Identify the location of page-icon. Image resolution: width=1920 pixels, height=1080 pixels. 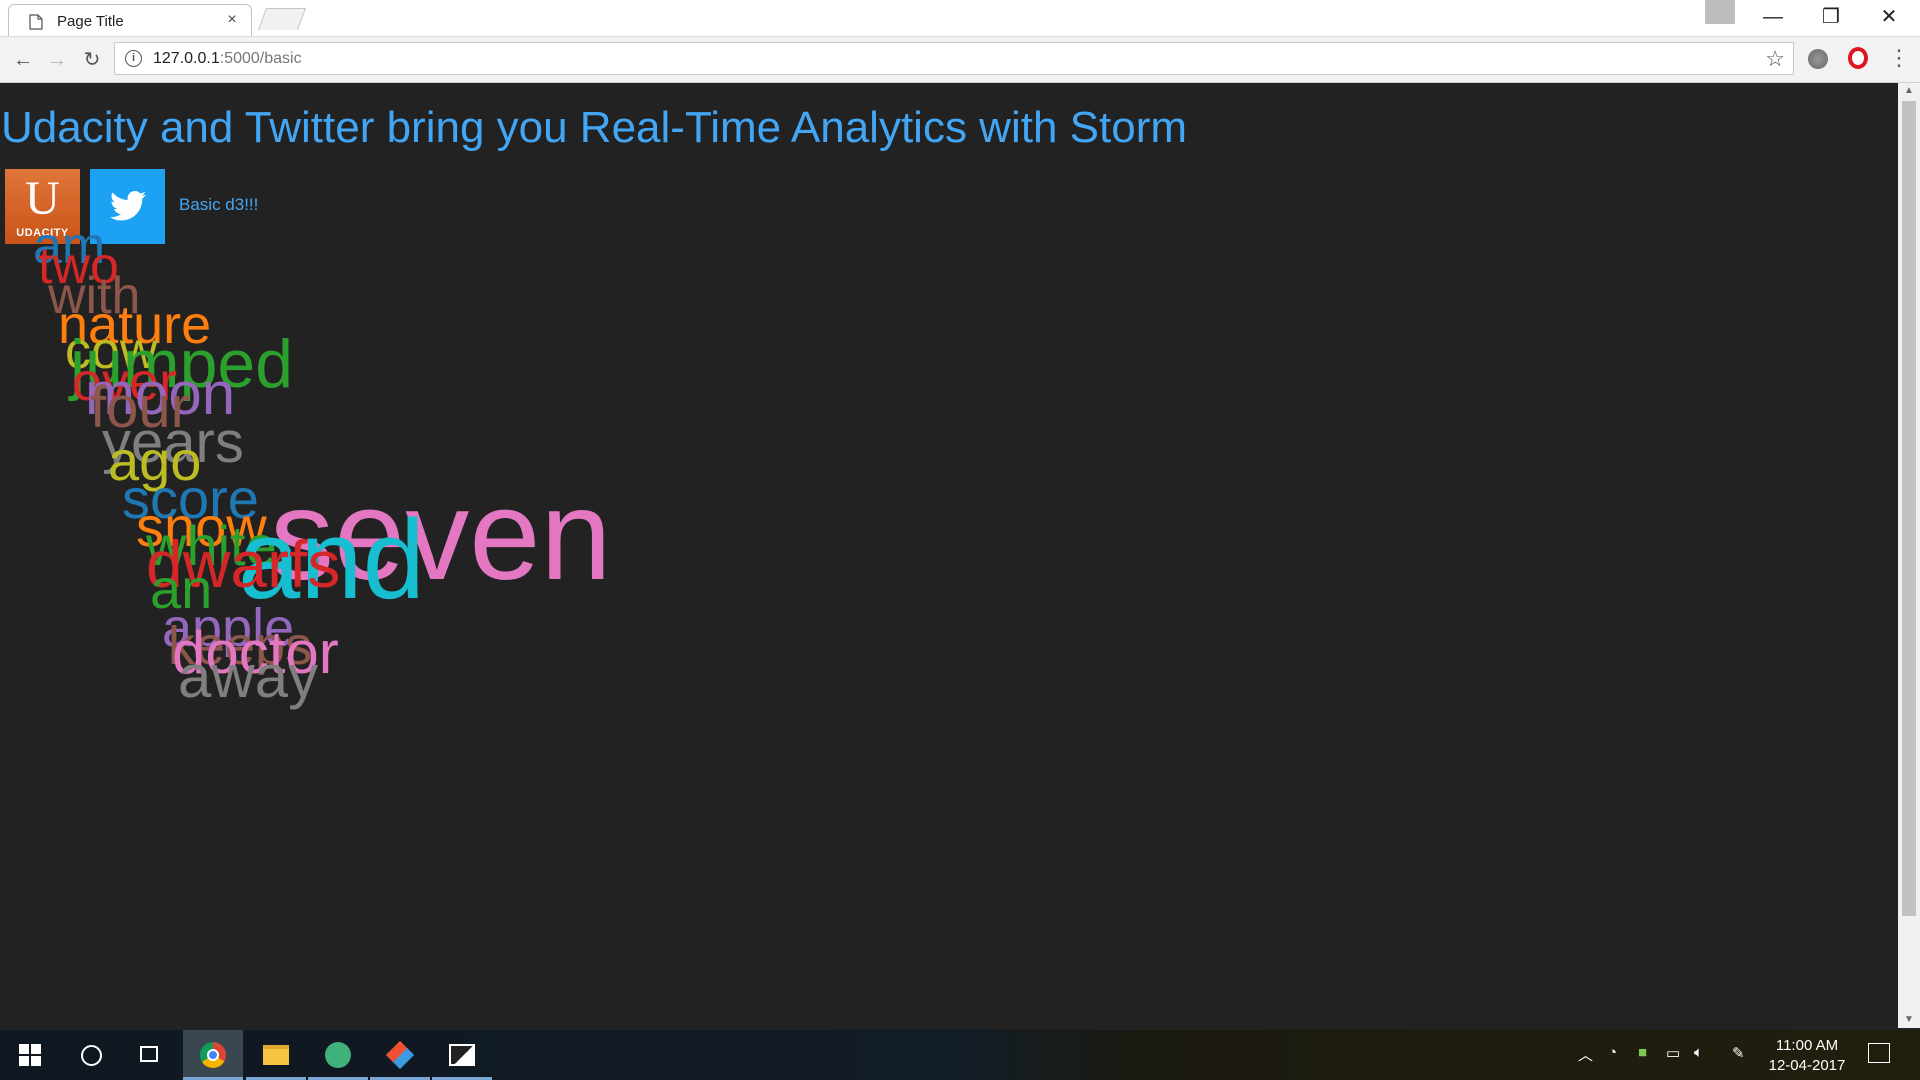
(36, 22).